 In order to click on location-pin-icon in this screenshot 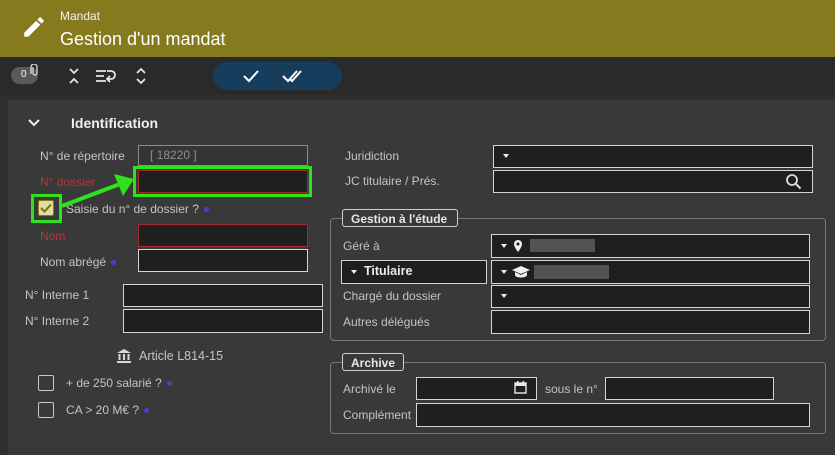, I will do `click(518, 246)`.